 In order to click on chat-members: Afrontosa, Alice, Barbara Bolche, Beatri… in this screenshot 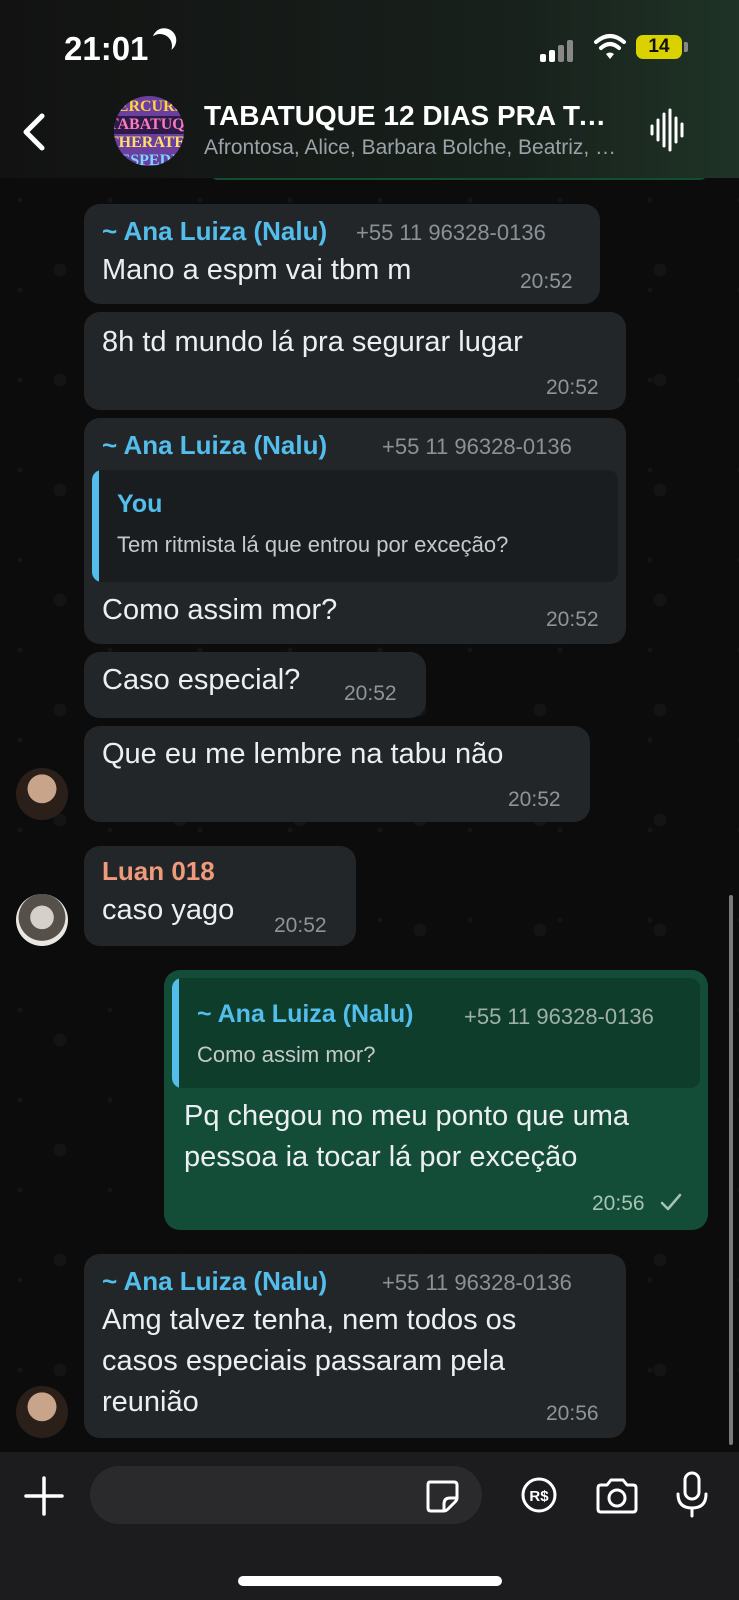, I will do `click(414, 148)`.